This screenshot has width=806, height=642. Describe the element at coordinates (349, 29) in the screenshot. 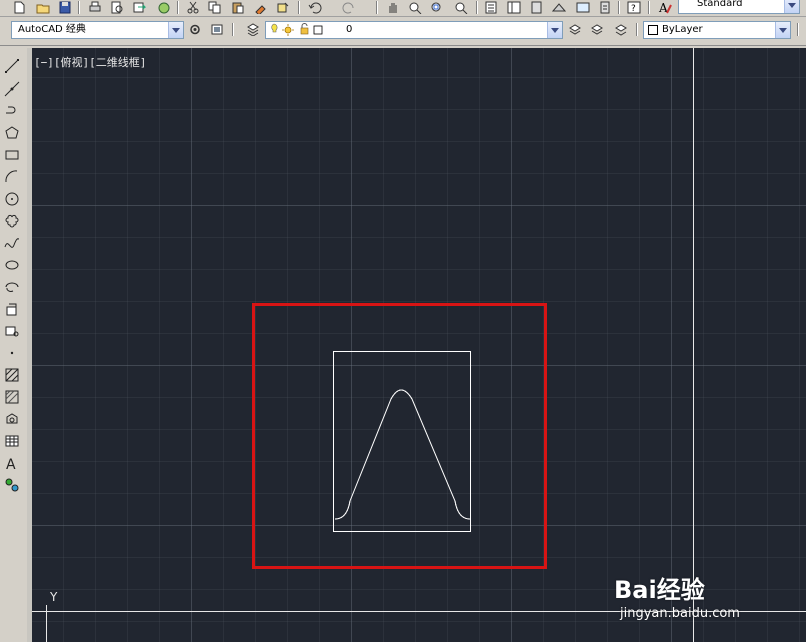

I see `current-layer-value: 0` at that location.